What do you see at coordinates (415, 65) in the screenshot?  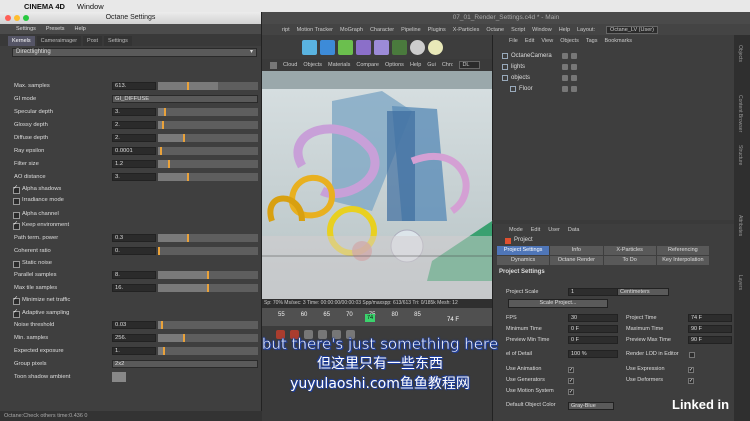 I see `viewer-menu-item: Help` at bounding box center [415, 65].